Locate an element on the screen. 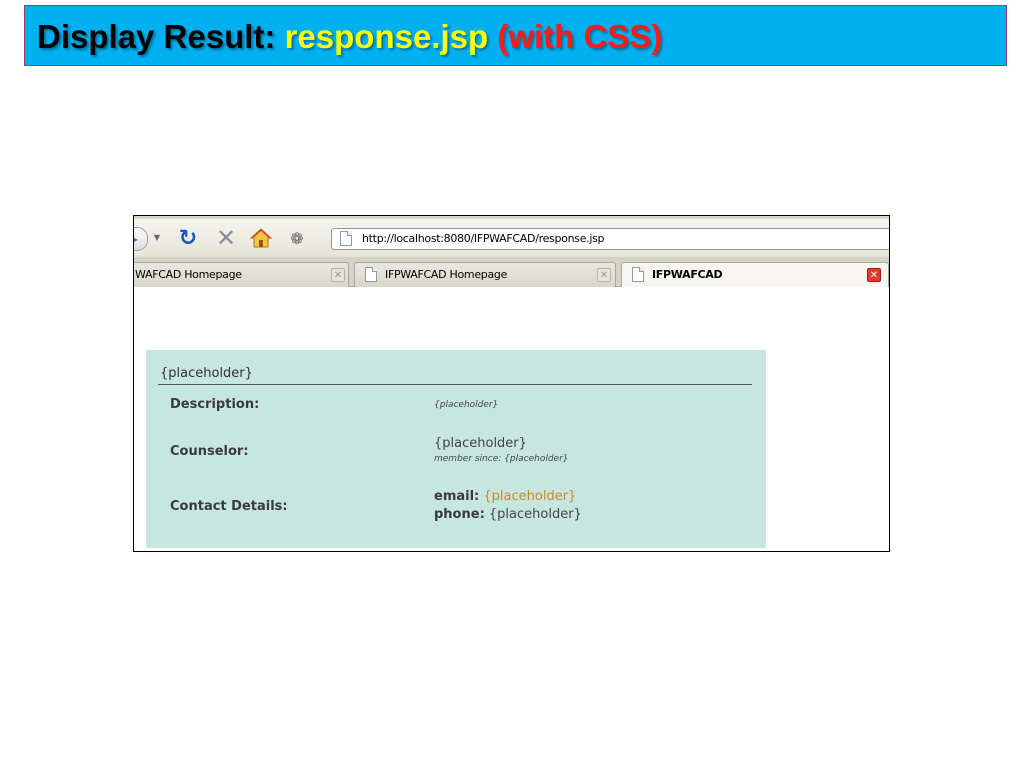 Image resolution: width=1024 pixels, height=768 pixels. email-line: email: {placeholder} is located at coordinates (505, 496).